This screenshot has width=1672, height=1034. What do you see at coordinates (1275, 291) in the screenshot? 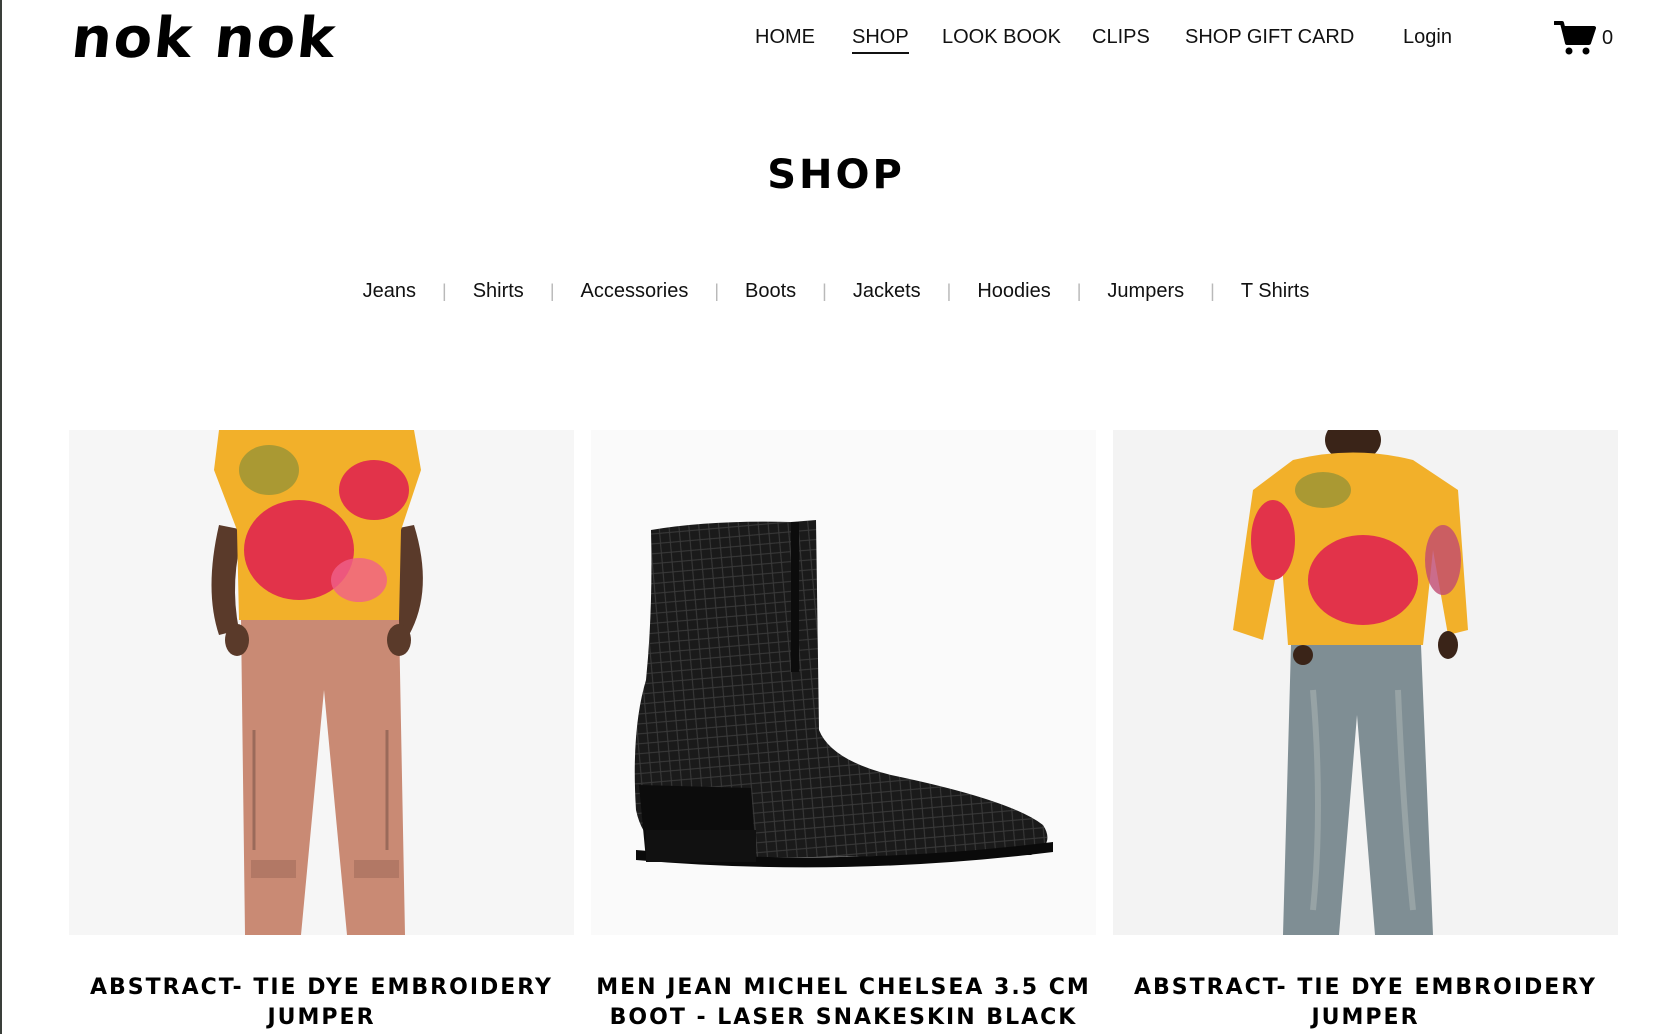
I see `category-t-shirts: T Shirts` at bounding box center [1275, 291].